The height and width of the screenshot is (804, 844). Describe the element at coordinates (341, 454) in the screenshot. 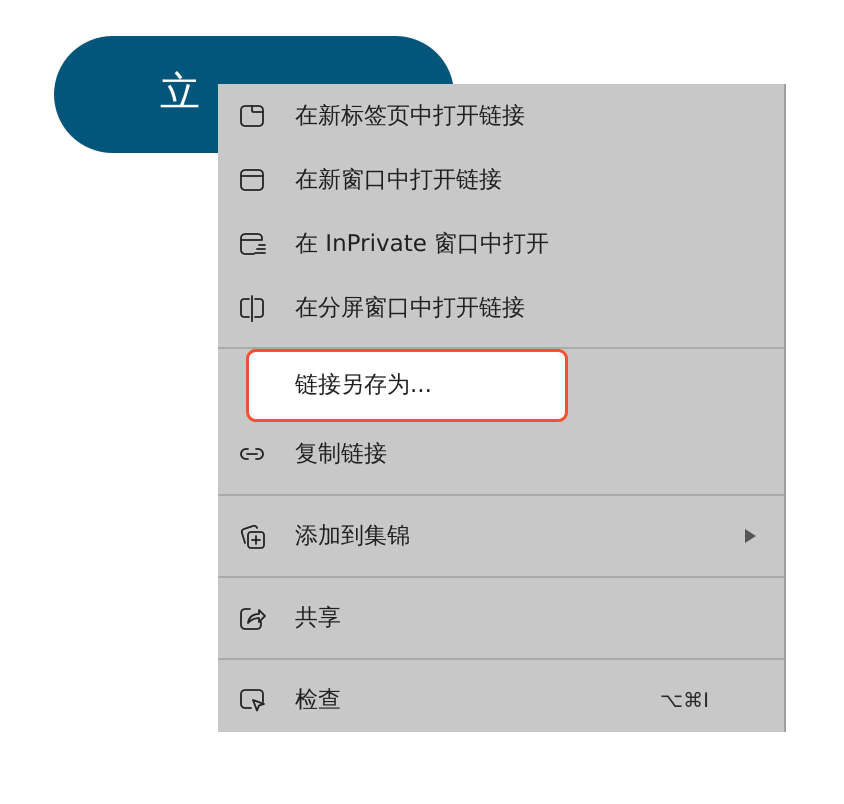

I see `menu-item-label: 复制链接` at that location.